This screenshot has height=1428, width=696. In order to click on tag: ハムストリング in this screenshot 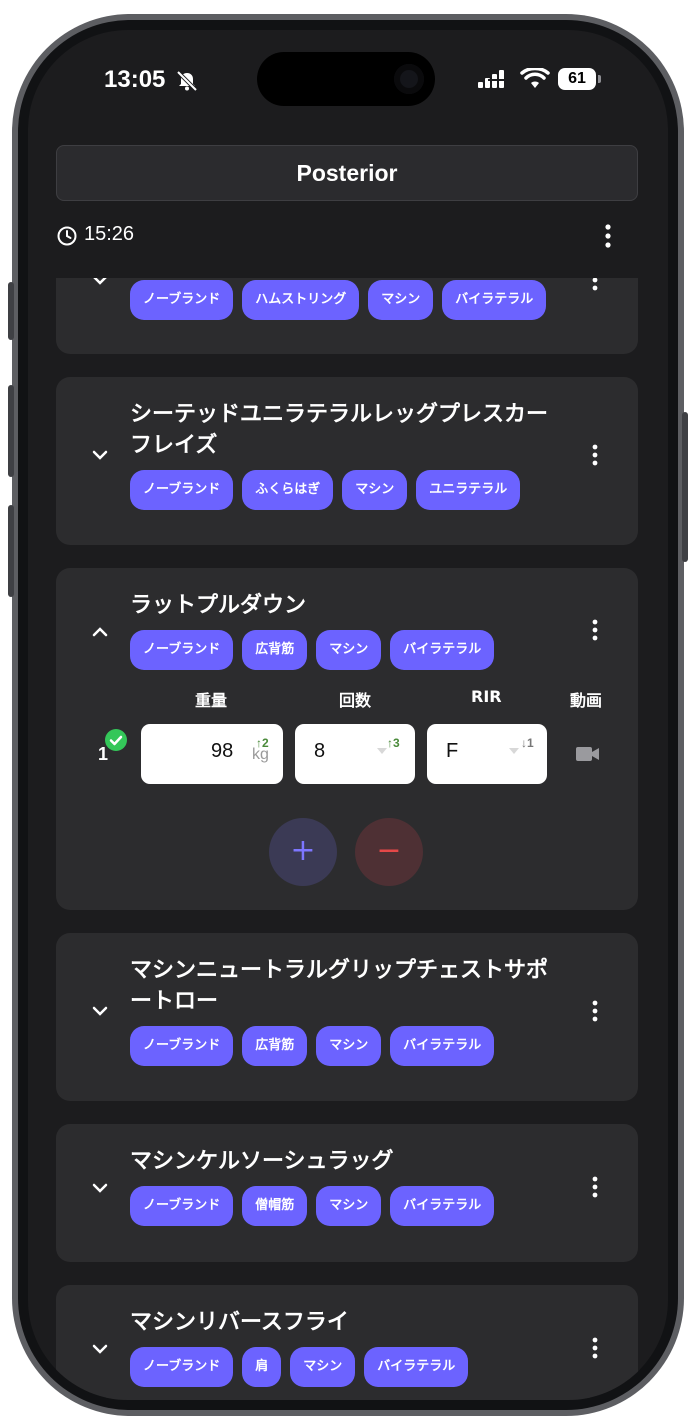, I will do `click(301, 300)`.